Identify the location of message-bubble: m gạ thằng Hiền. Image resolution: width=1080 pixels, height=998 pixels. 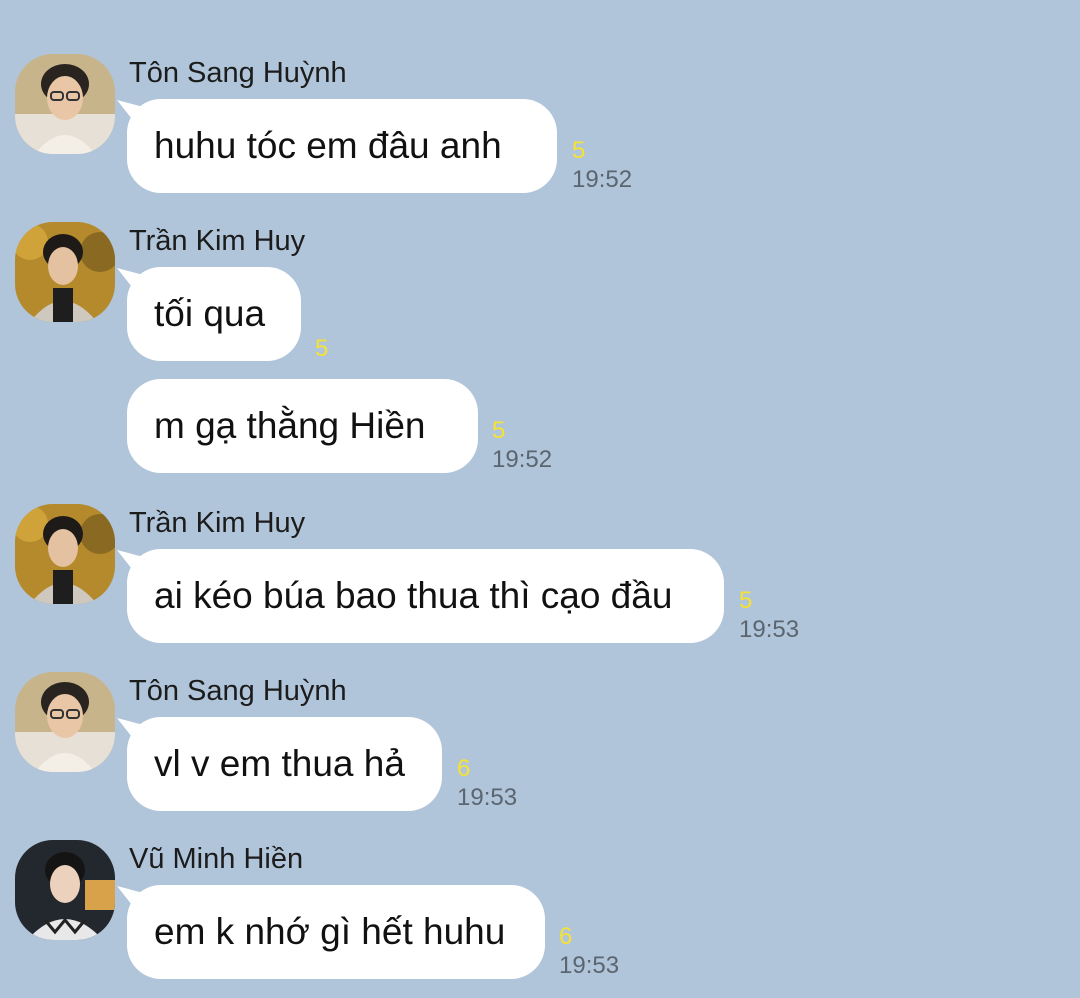
(302, 426).